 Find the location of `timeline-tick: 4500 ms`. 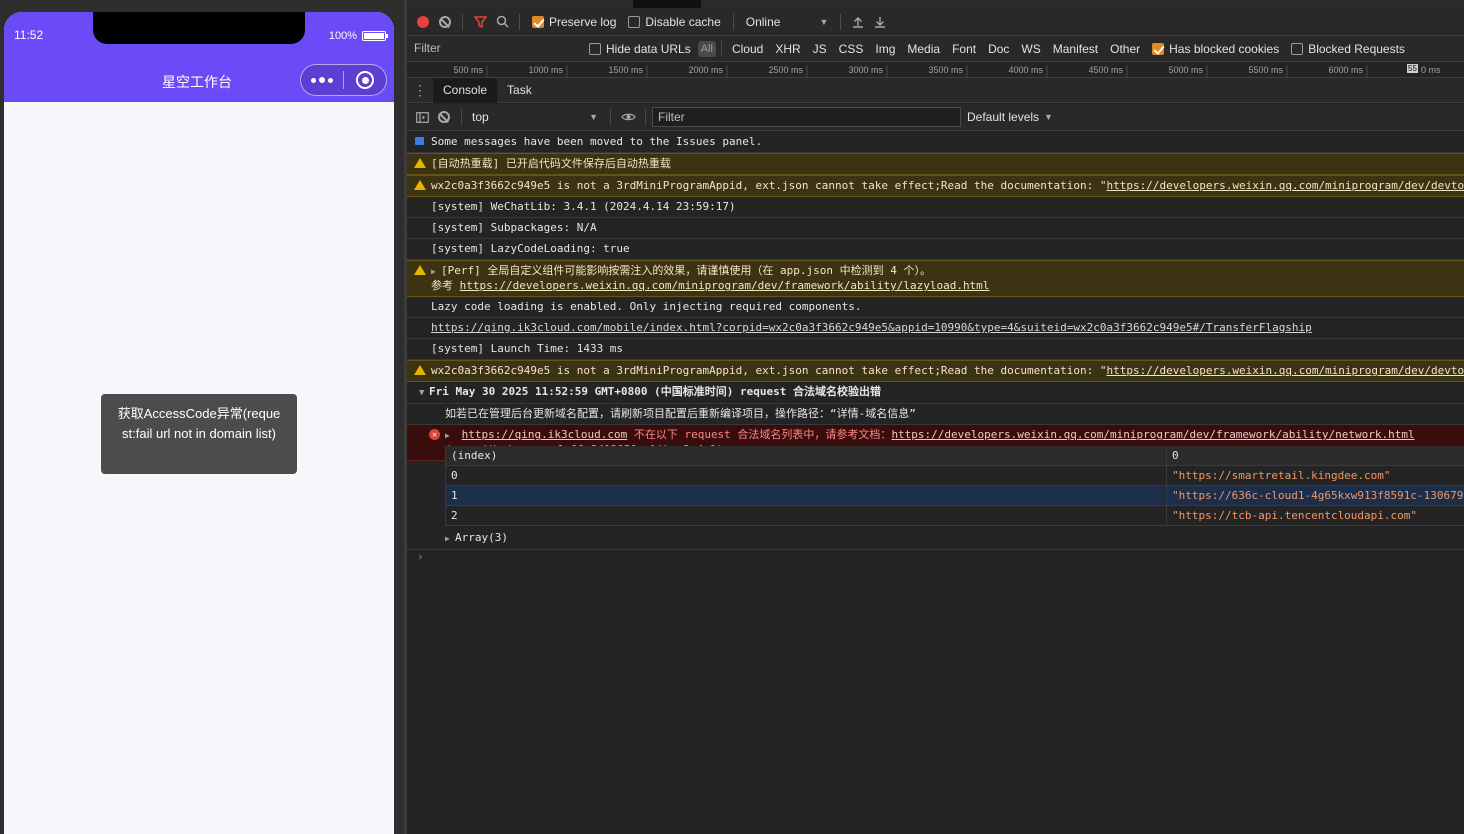

timeline-tick: 4500 ms is located at coordinates (1107, 71).